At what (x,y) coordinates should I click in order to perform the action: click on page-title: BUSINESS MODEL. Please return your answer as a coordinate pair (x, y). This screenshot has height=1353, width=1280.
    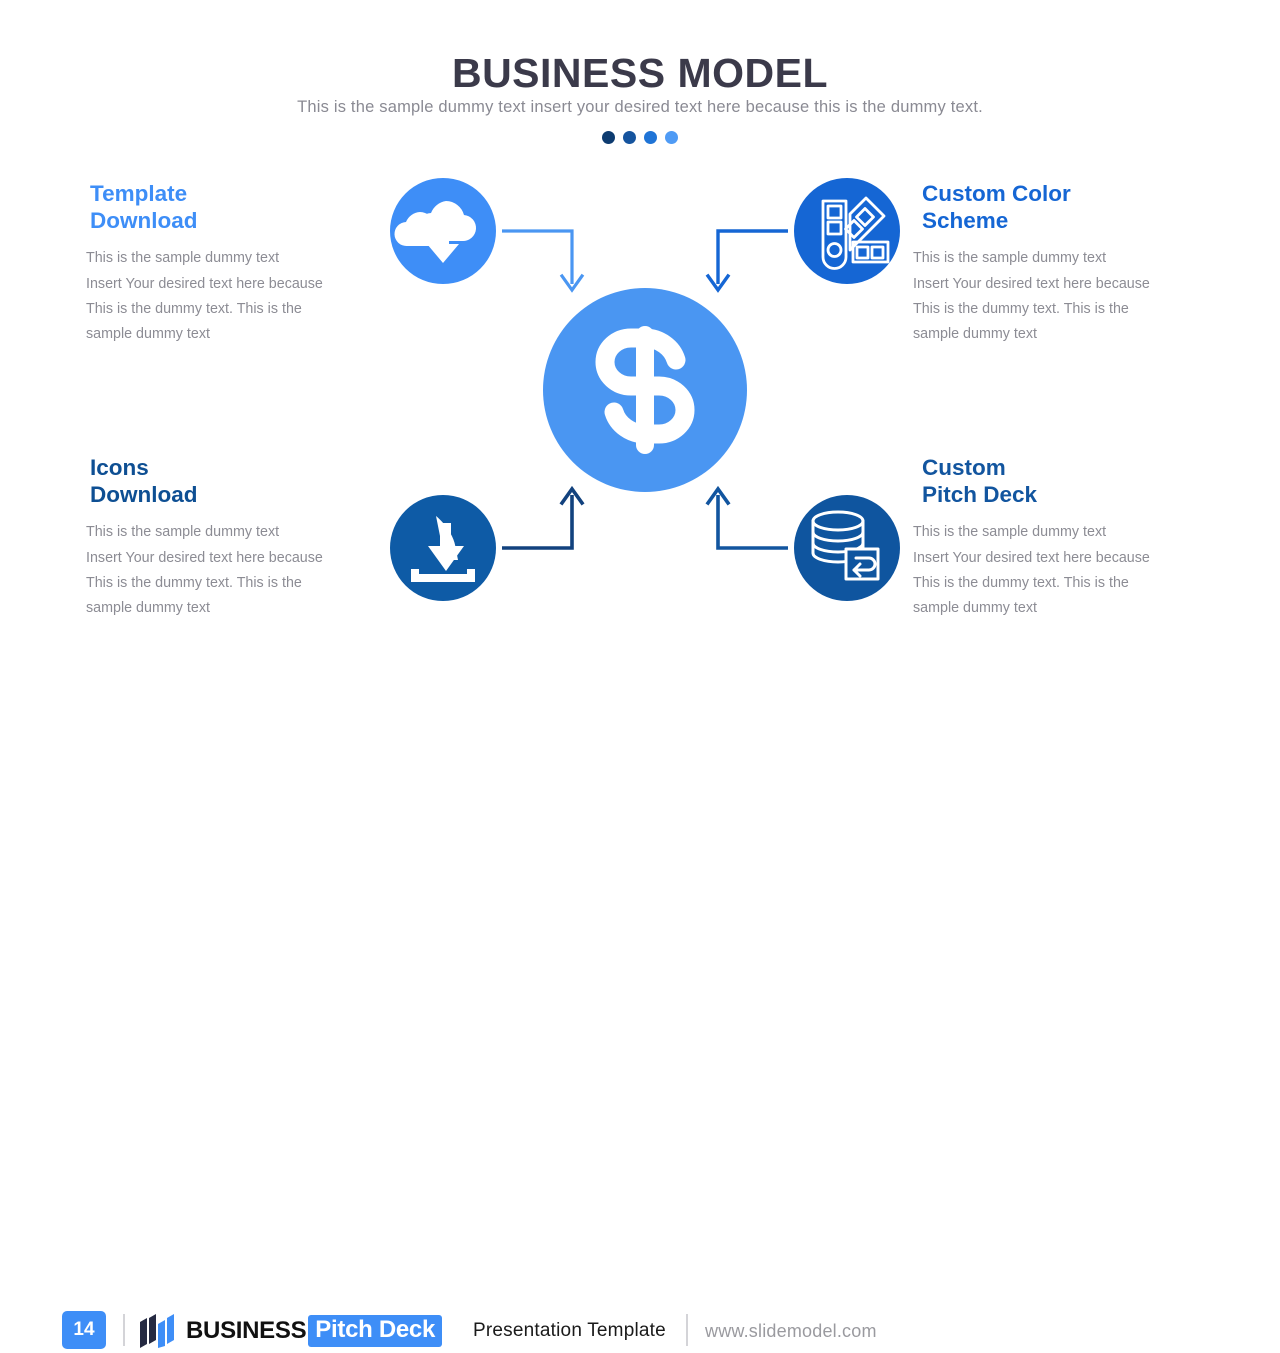
    Looking at the image, I should click on (640, 73).